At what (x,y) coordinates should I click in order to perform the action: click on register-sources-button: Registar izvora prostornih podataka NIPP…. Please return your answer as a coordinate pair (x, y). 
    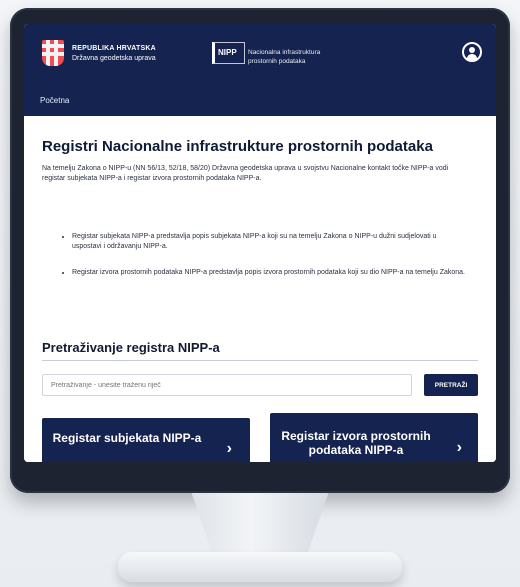
    Looking at the image, I should click on (374, 437).